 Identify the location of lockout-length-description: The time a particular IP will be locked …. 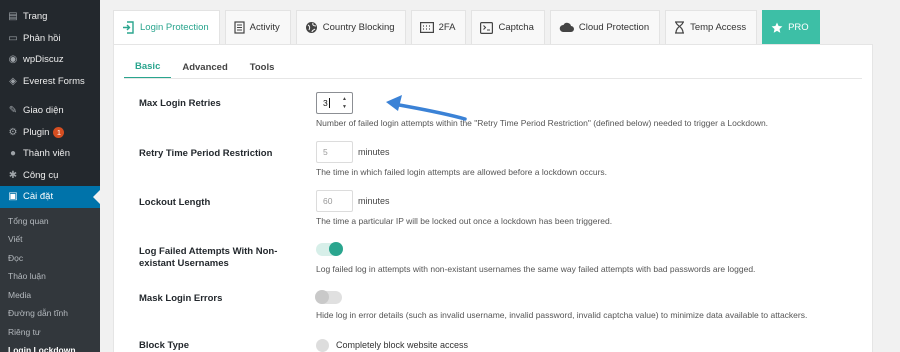
(464, 221).